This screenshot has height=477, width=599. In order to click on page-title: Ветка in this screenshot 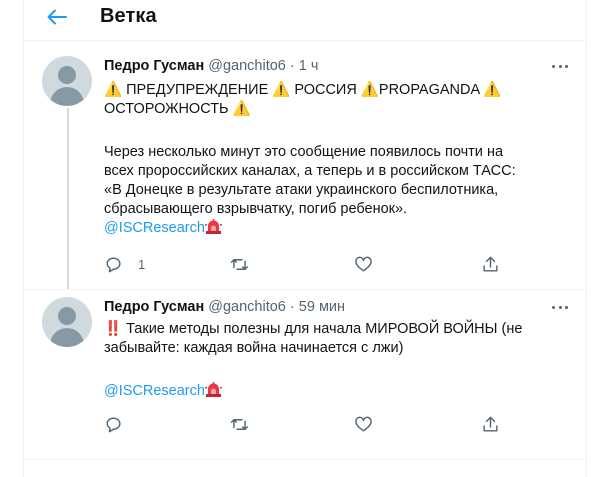, I will do `click(128, 16)`.